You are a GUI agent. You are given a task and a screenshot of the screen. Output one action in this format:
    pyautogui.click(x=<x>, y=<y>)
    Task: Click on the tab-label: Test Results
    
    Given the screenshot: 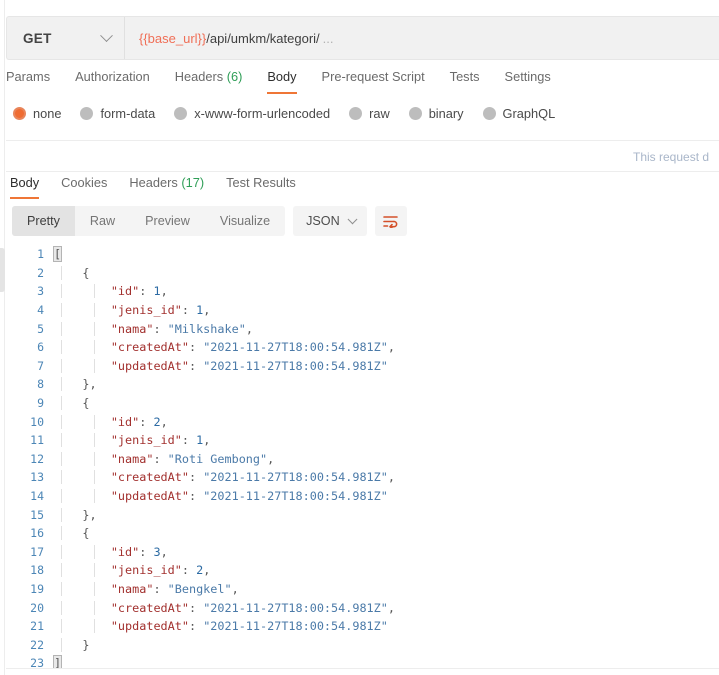 What is the action you would take?
    pyautogui.click(x=261, y=182)
    